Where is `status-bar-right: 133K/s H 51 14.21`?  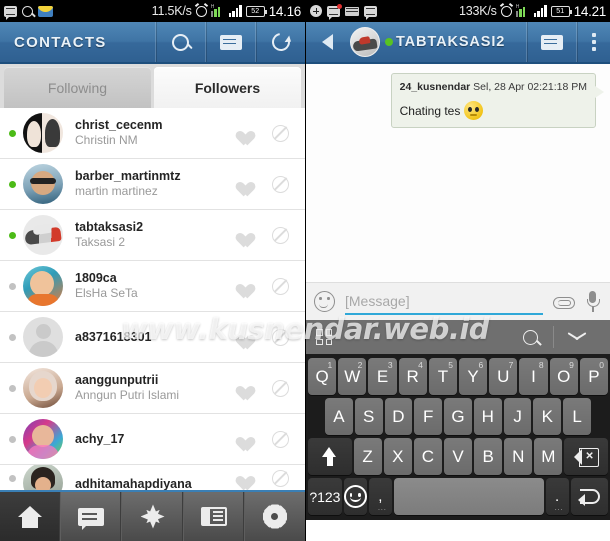 status-bar-right: 133K/s H 51 14.21 is located at coordinates (458, 11).